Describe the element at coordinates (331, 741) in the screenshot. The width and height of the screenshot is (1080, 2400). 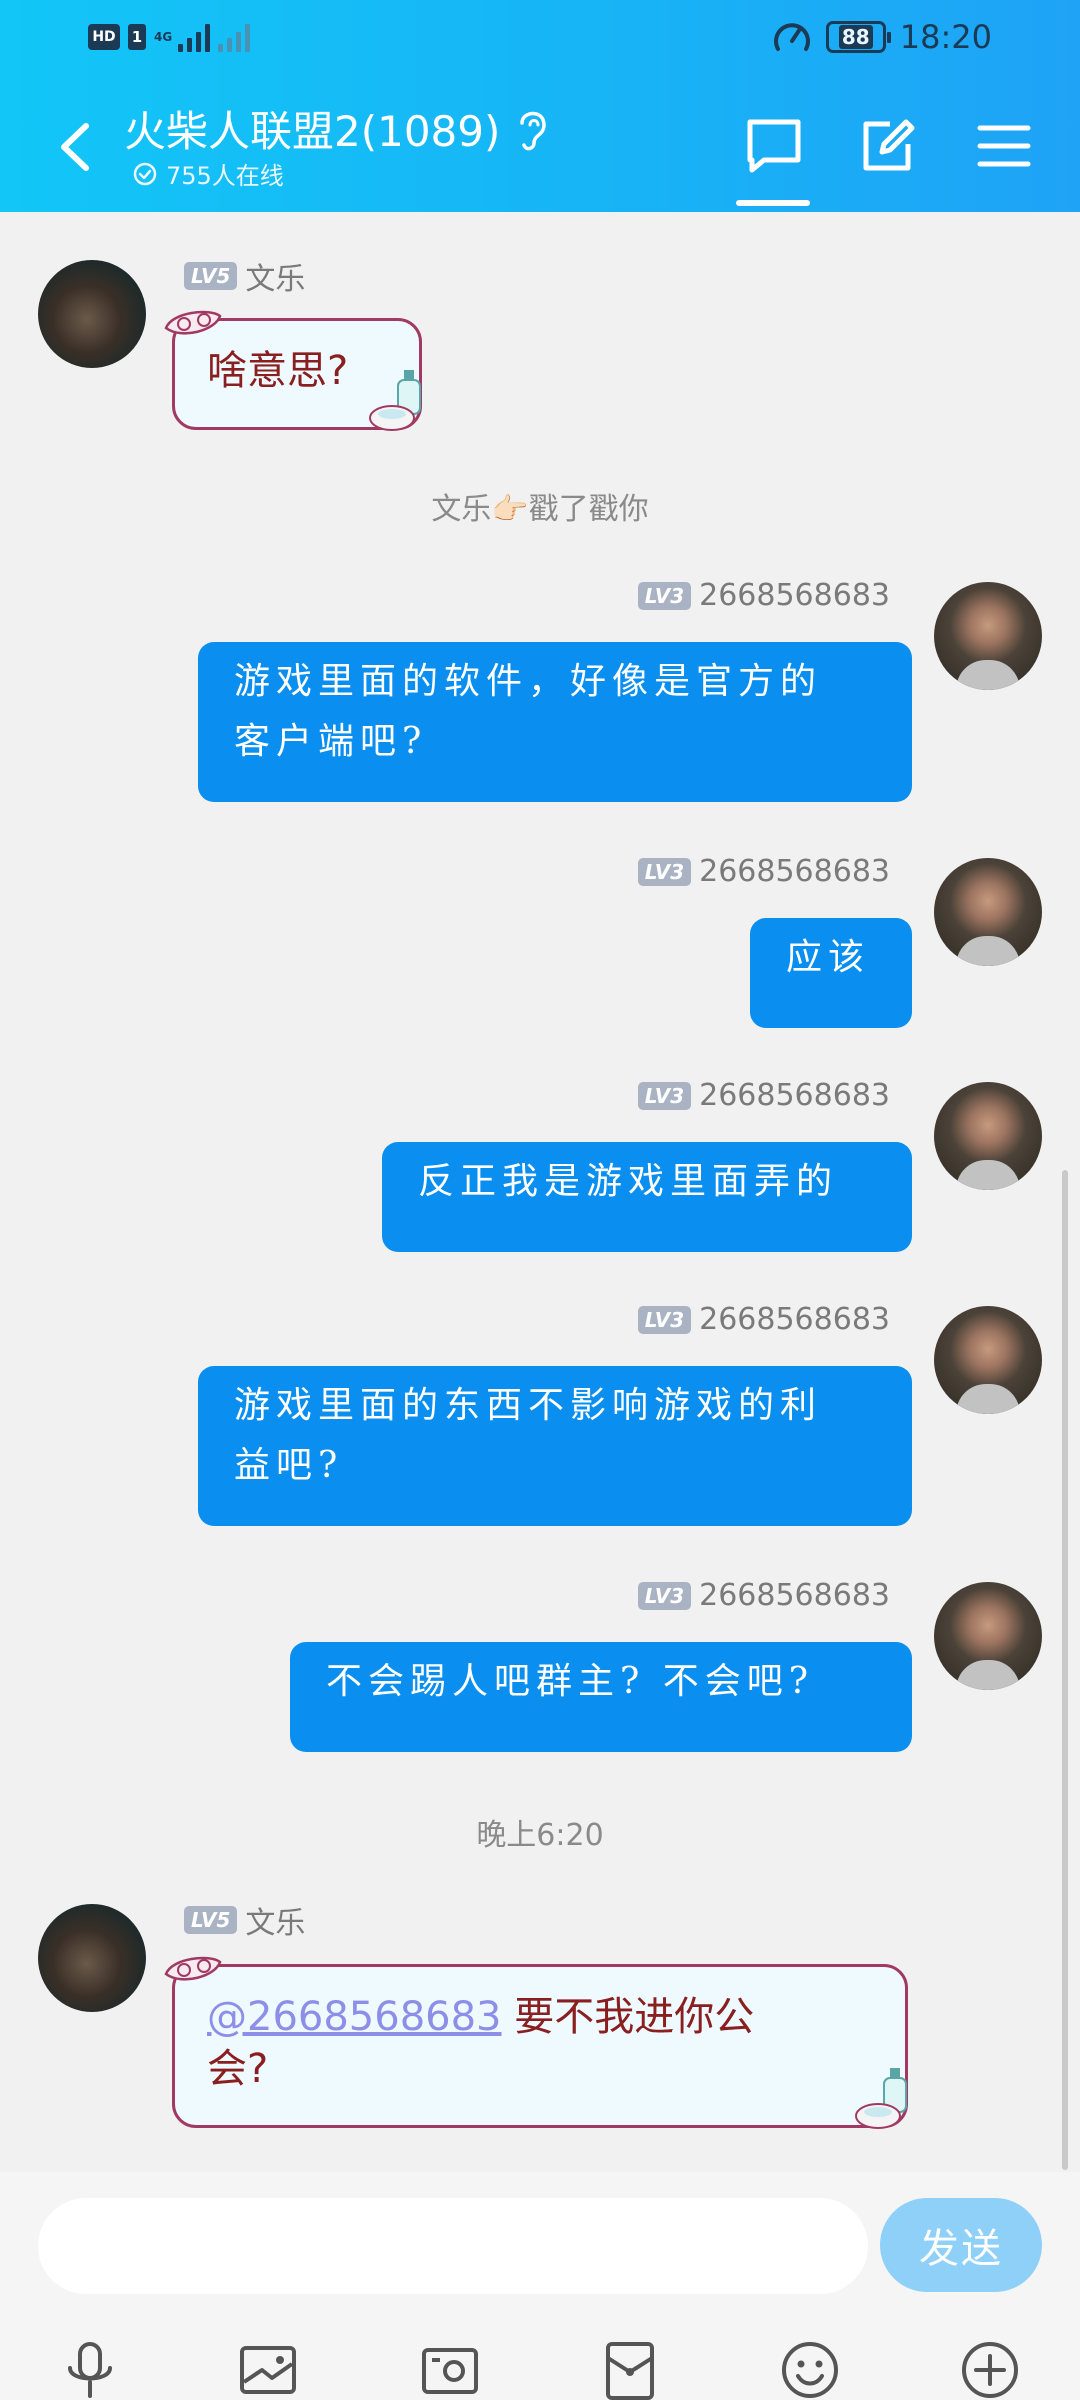
I see `message-line: 客户端吧?` at that location.